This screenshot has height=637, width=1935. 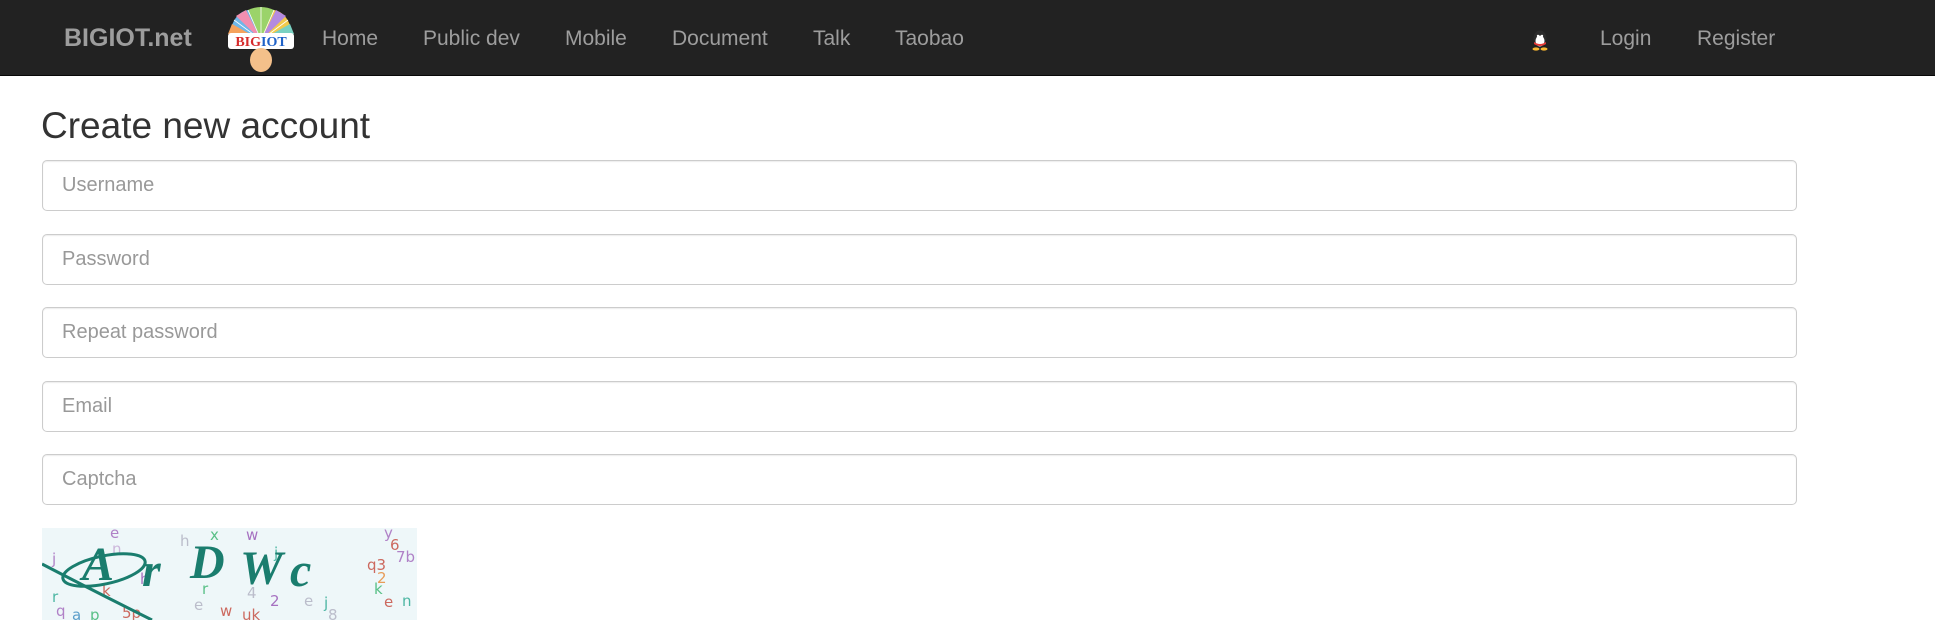 What do you see at coordinates (919, 185) in the screenshot?
I see `username-input` at bounding box center [919, 185].